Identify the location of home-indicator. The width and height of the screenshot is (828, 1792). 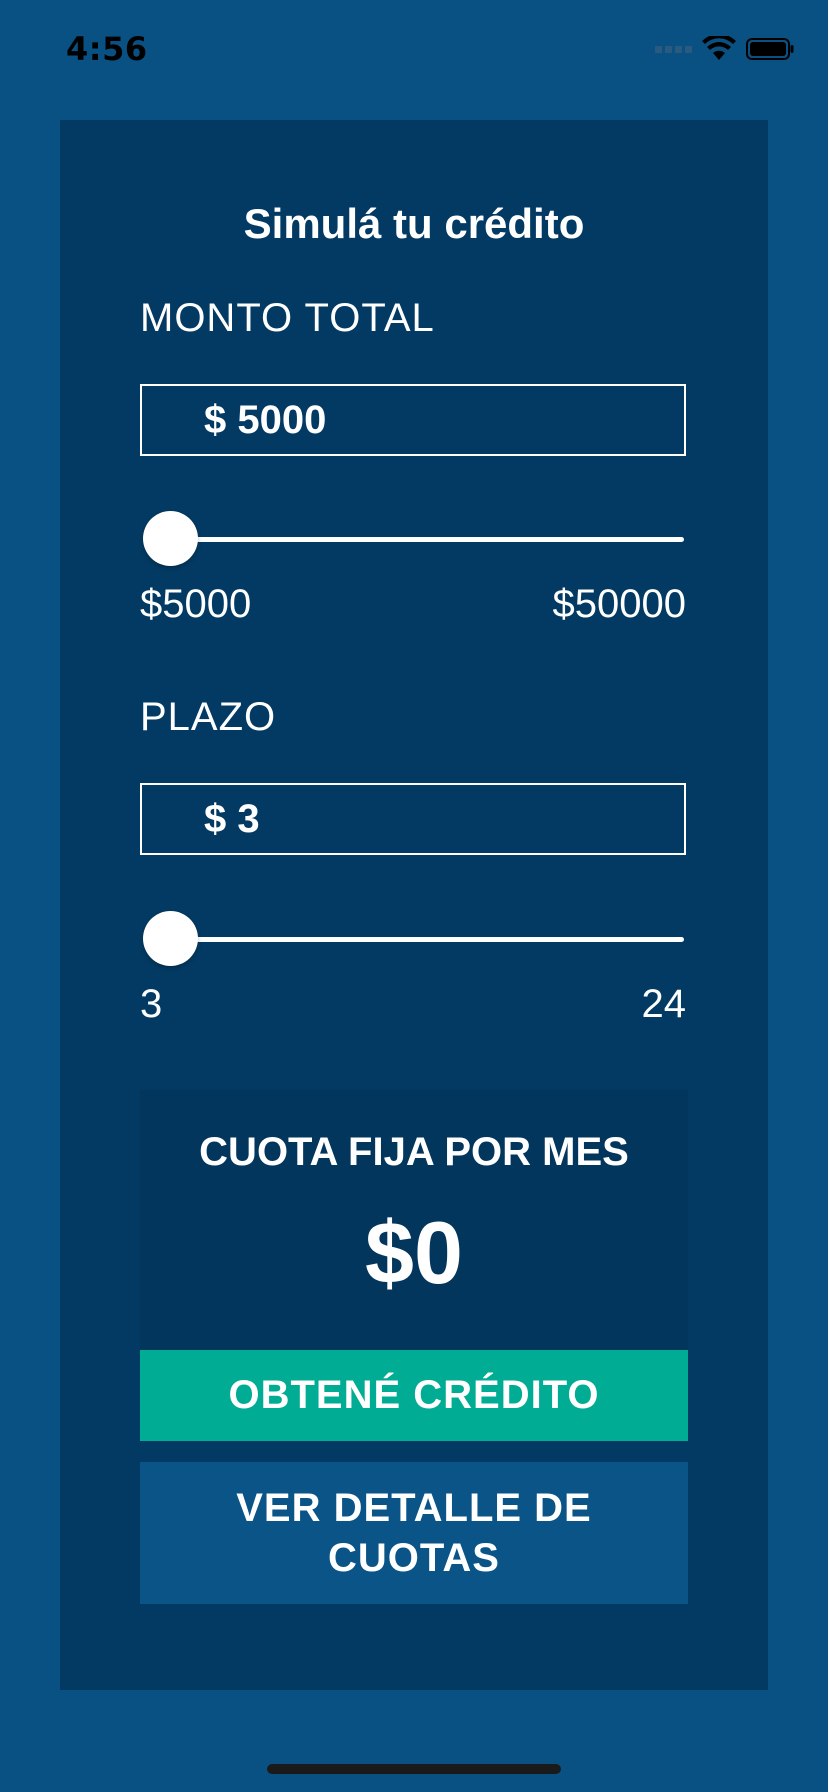
(414, 1769).